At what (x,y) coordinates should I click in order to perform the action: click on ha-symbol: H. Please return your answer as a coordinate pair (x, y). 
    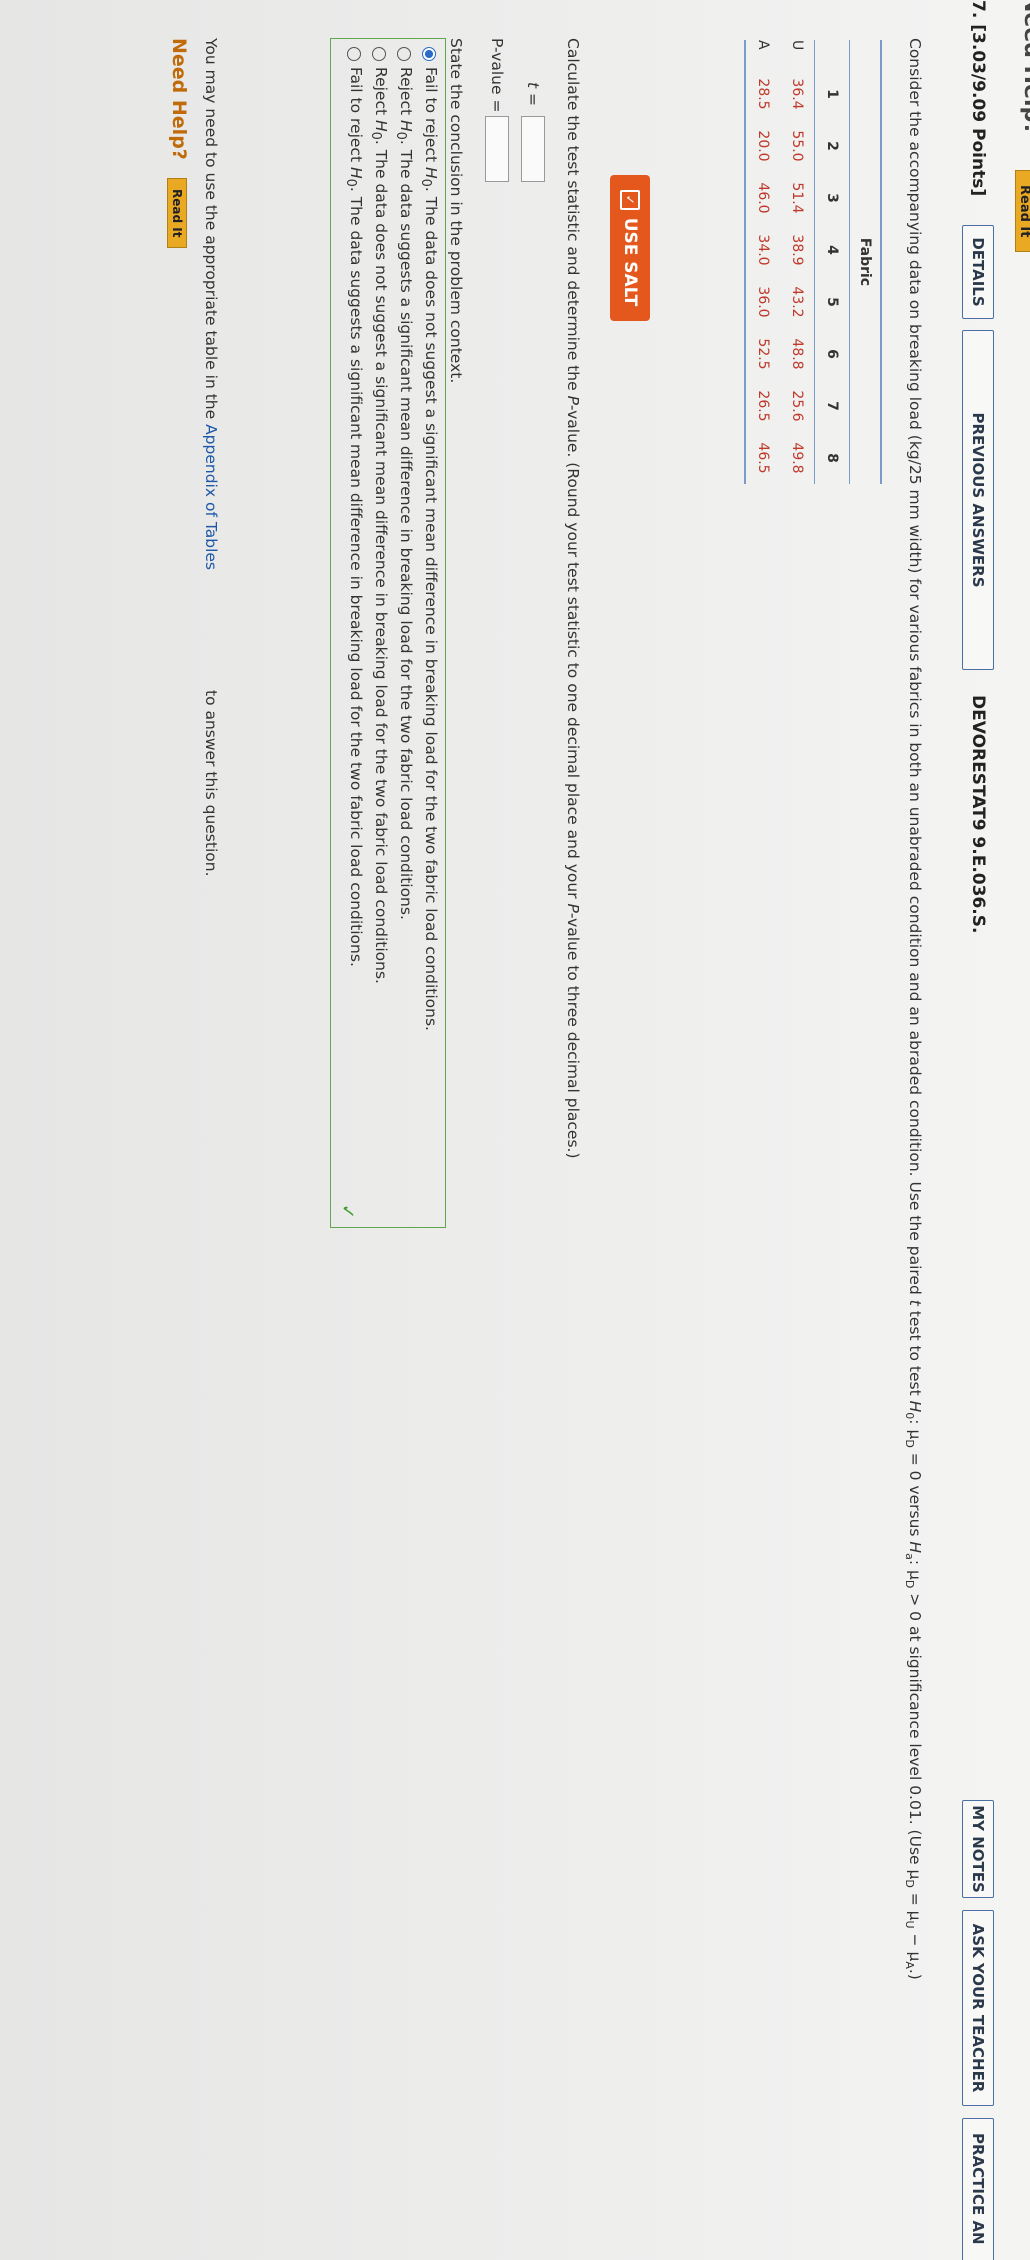
    Looking at the image, I should click on (915, 1547).